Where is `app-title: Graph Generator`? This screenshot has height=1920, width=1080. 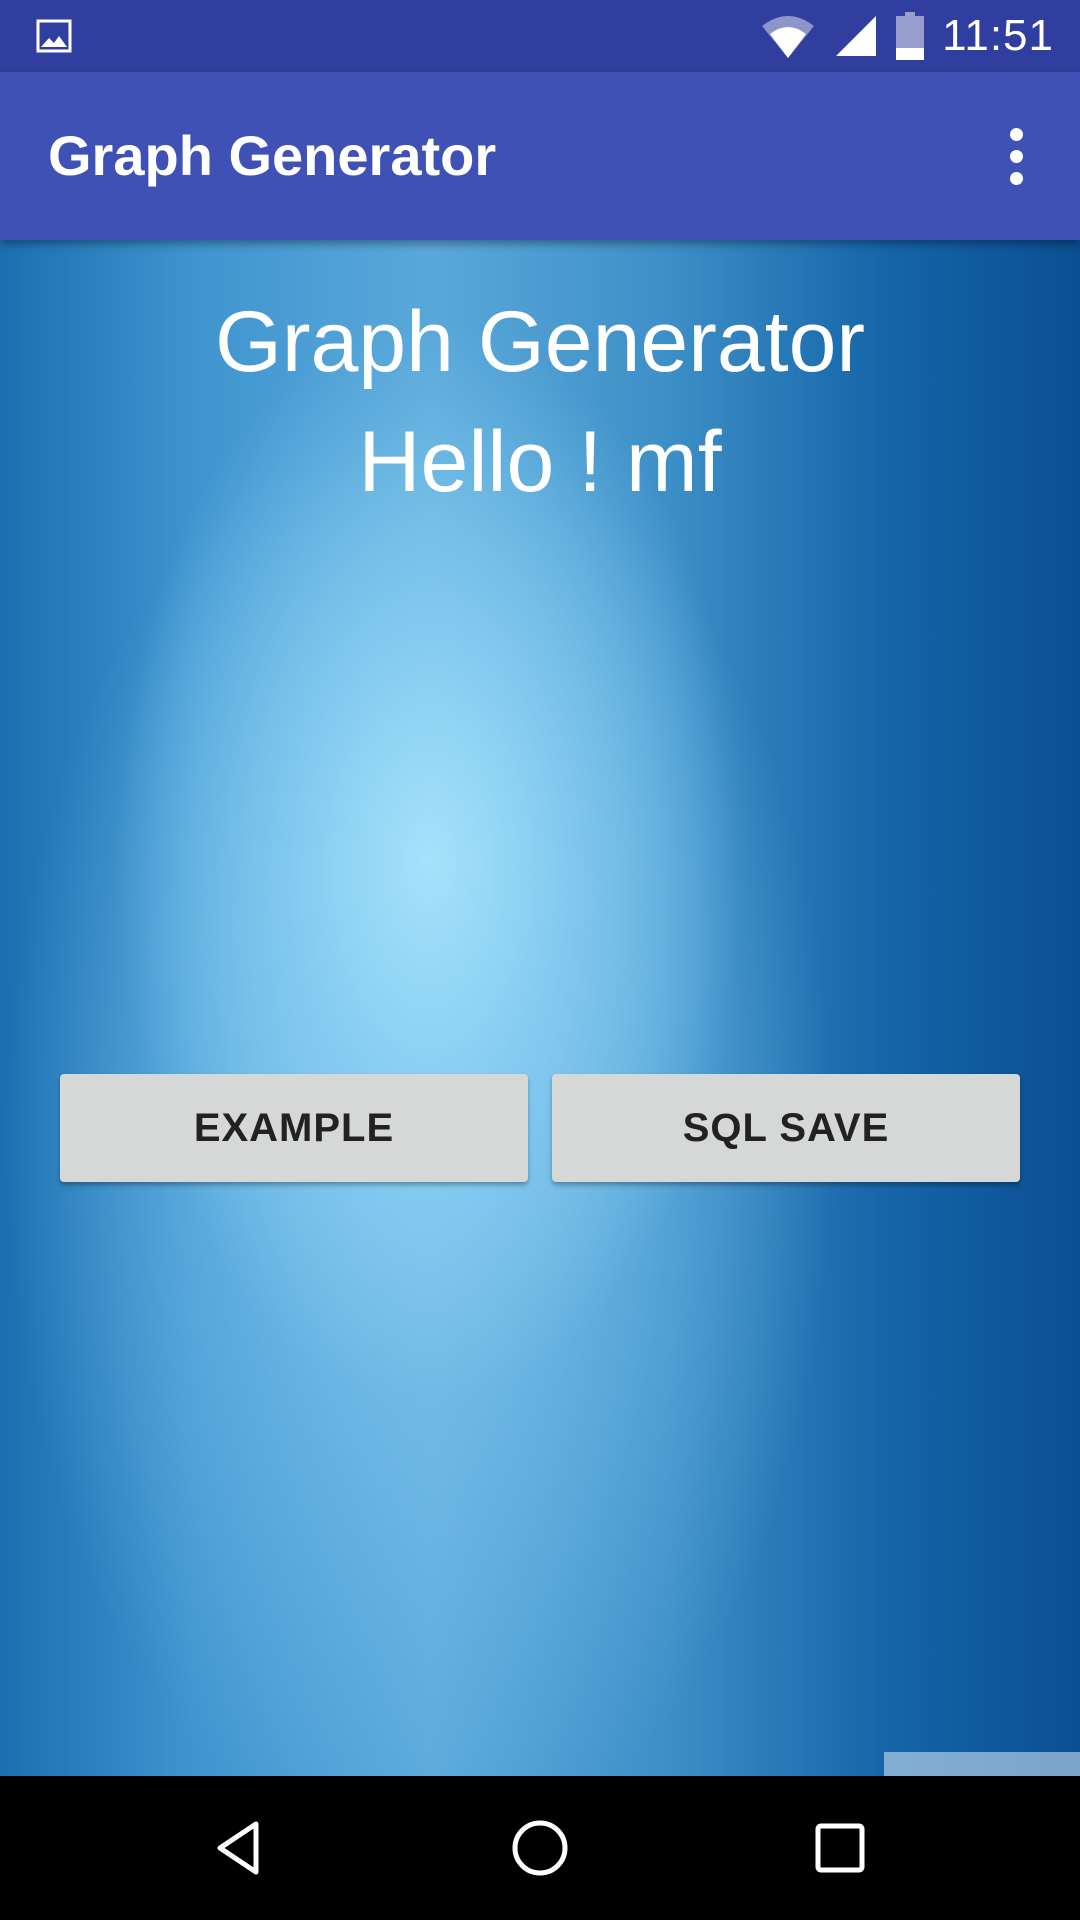
app-title: Graph Generator is located at coordinates (272, 155).